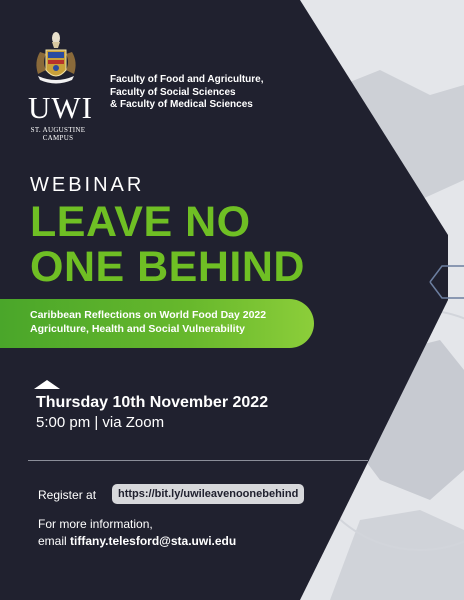  Describe the element at coordinates (208, 494) in the screenshot. I see `registration-link: https://bit.ly/uwileavenoonebehind` at that location.